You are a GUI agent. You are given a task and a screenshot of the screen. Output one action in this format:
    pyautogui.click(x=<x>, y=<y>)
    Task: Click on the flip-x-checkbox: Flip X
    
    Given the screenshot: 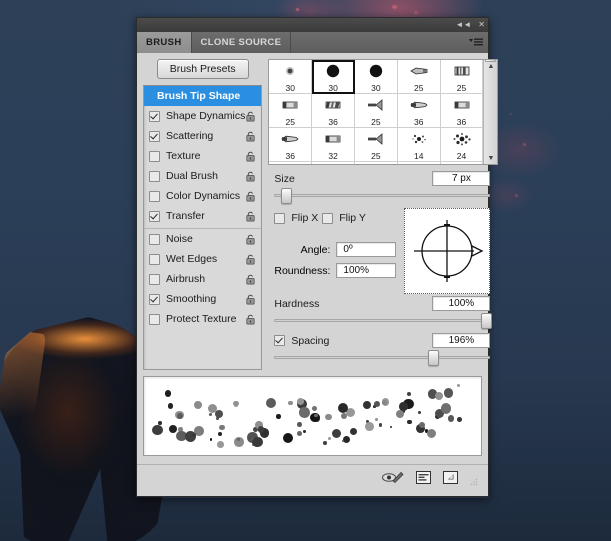 What is the action you would take?
    pyautogui.click(x=296, y=218)
    